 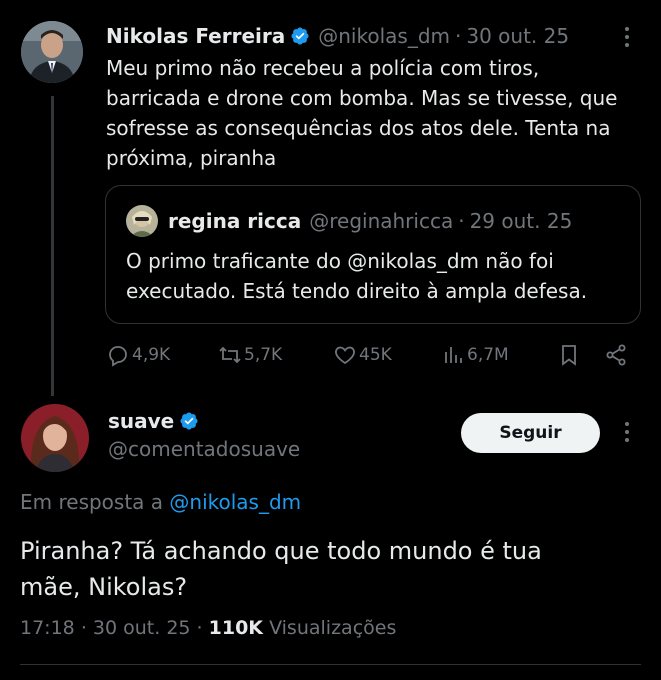 I want to click on reply-author-handle: @comentadosuave, so click(x=204, y=449).